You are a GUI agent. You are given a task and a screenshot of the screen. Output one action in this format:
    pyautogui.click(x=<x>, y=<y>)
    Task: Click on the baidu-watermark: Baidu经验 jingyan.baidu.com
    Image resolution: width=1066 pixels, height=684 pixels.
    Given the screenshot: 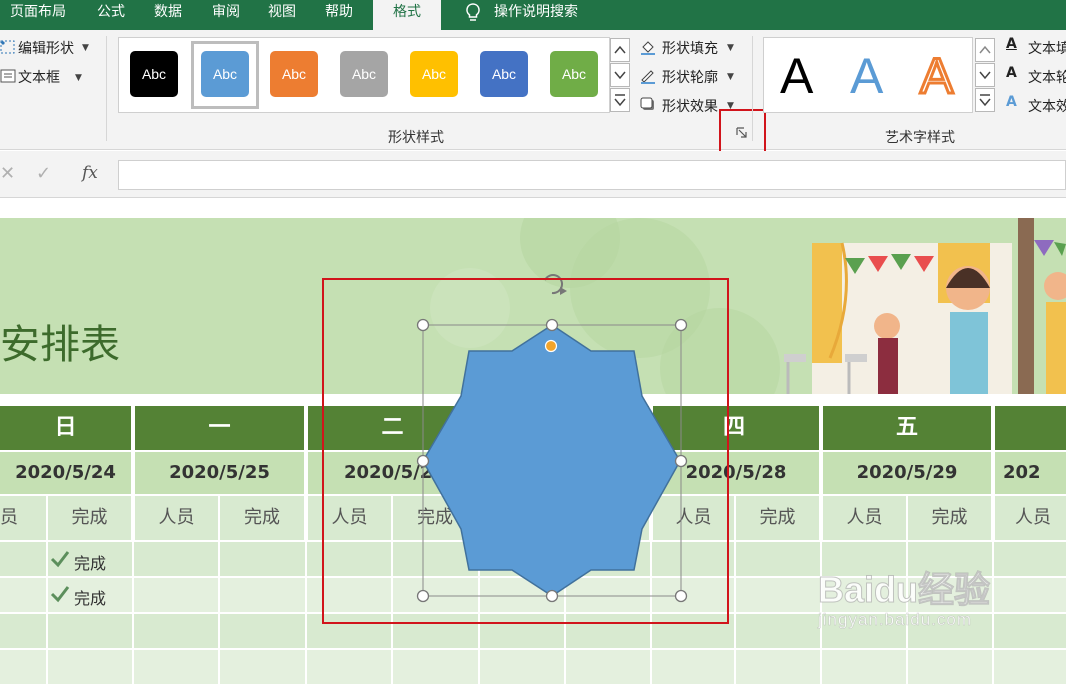 What is the action you would take?
    pyautogui.click(x=904, y=599)
    